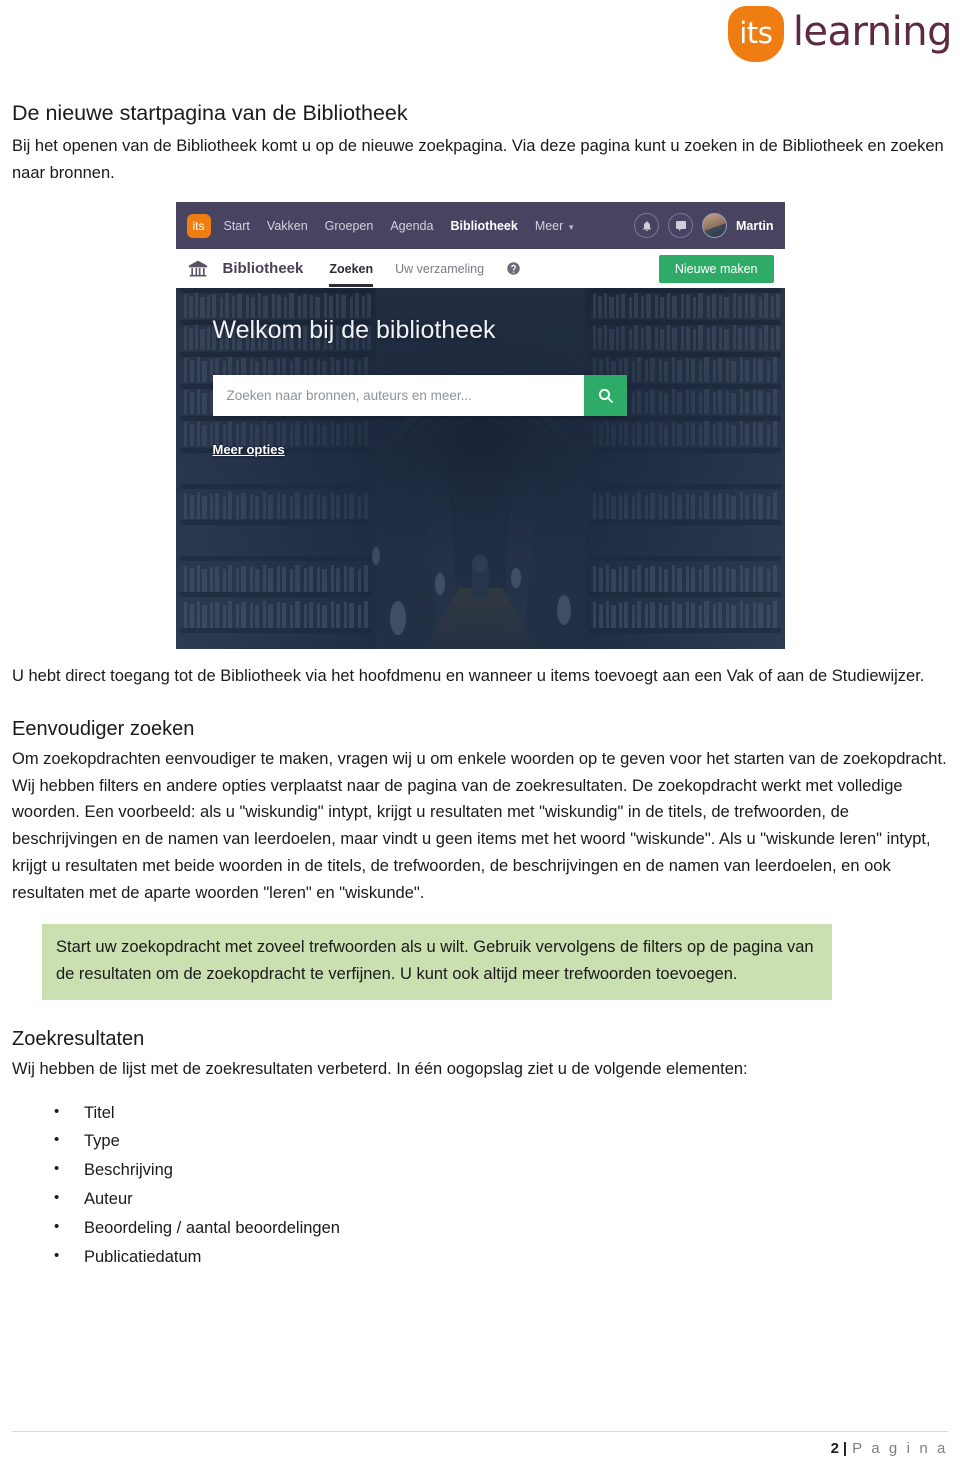  I want to click on brand-logo: its learning, so click(840, 34).